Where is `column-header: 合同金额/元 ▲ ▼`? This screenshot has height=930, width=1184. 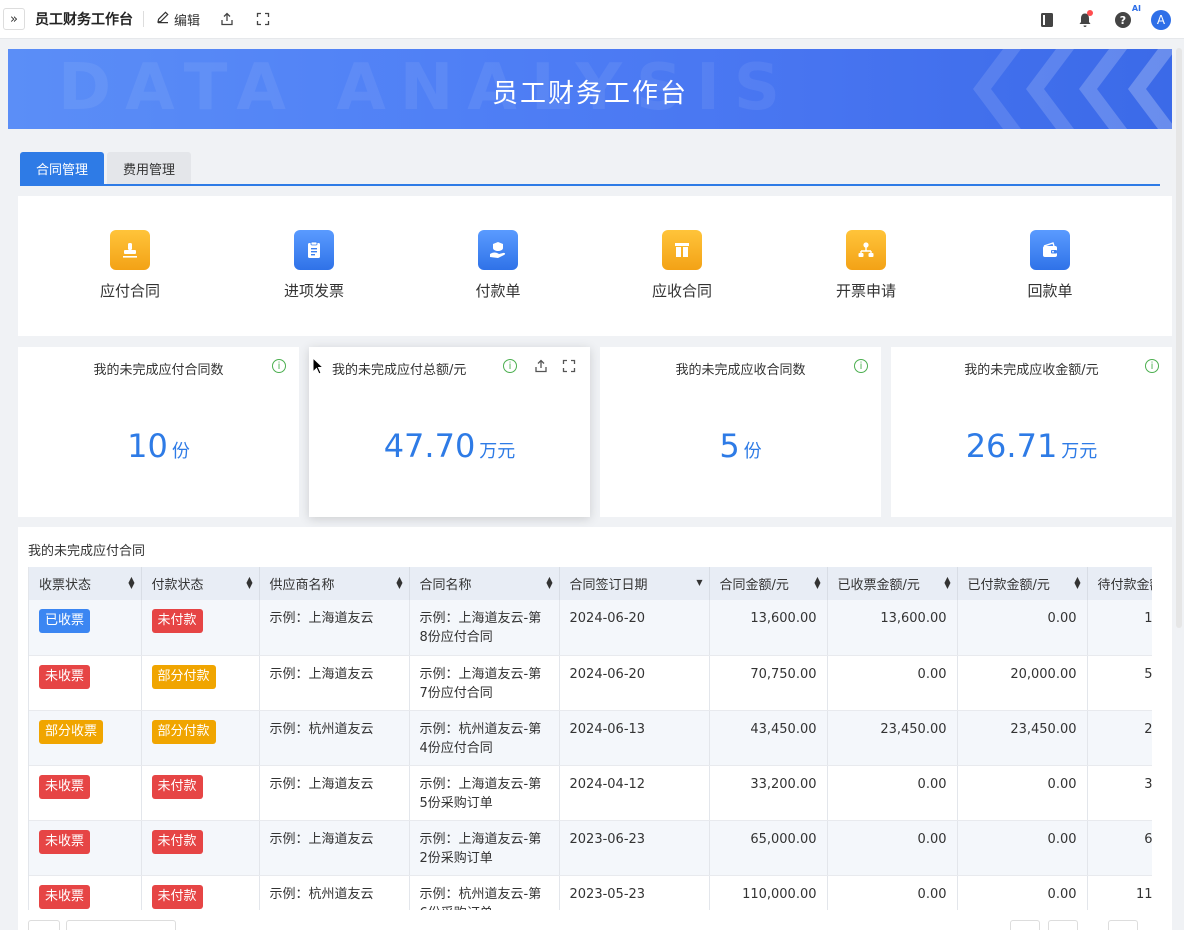 column-header: 合同金额/元 ▲ ▼ is located at coordinates (768, 583).